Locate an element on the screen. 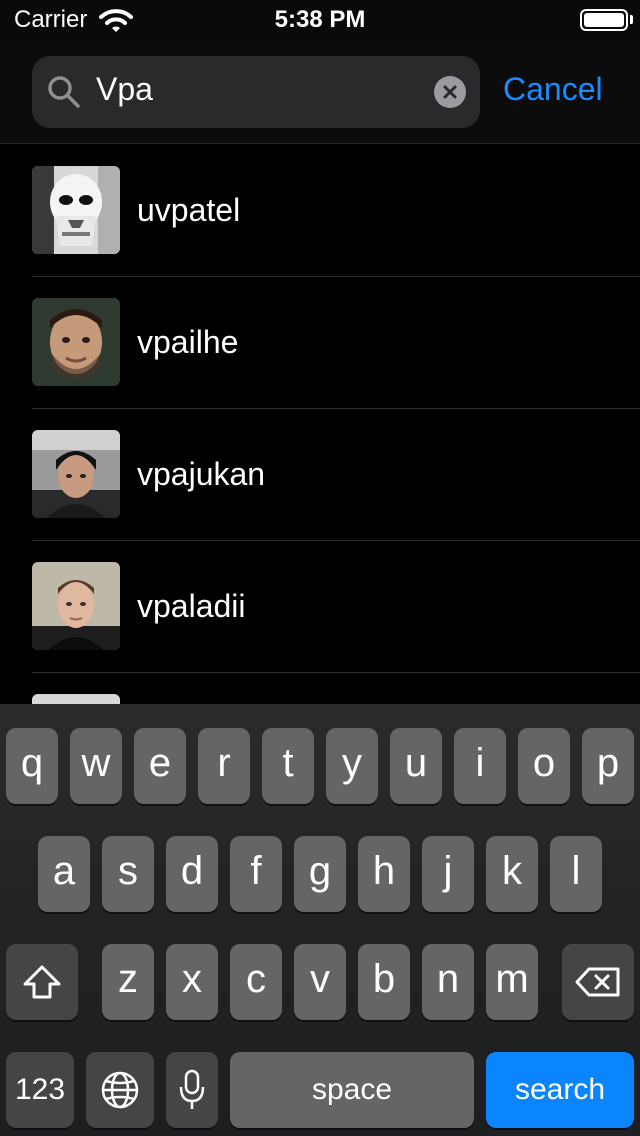 The height and width of the screenshot is (1136, 640). close-icon is located at coordinates (450, 92).